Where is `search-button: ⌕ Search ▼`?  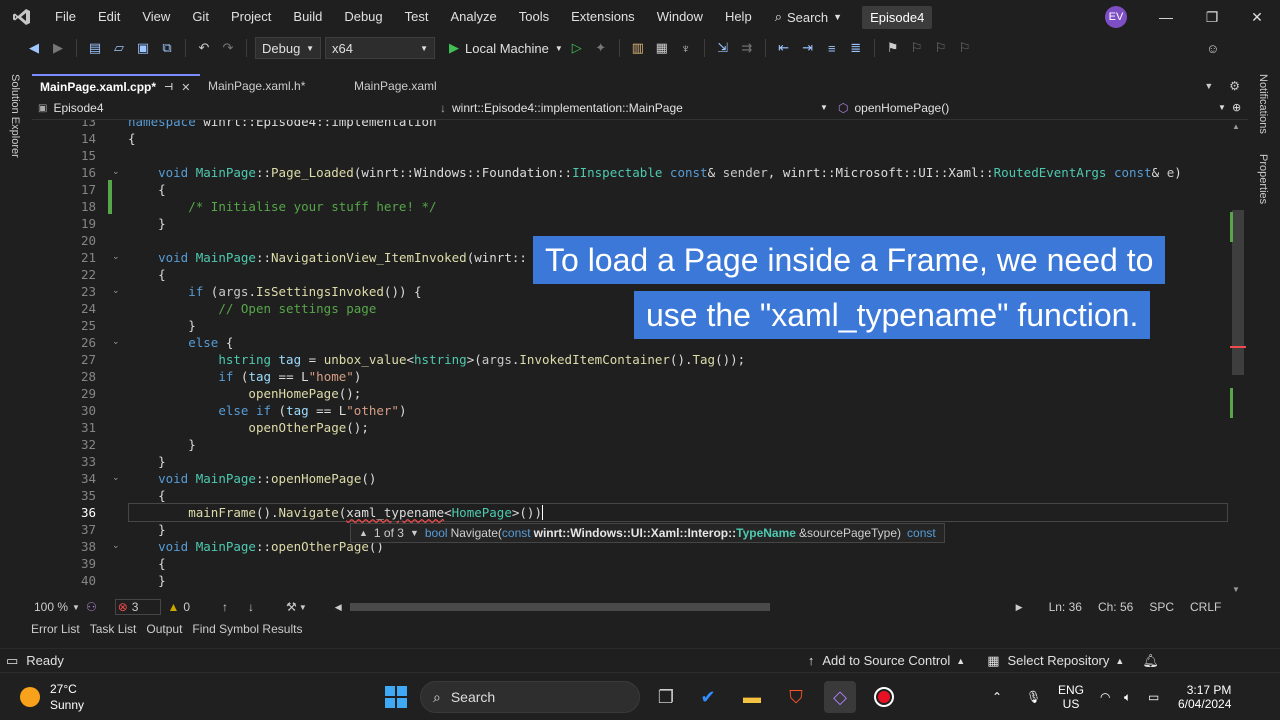 search-button: ⌕ Search ▼ is located at coordinates (808, 17).